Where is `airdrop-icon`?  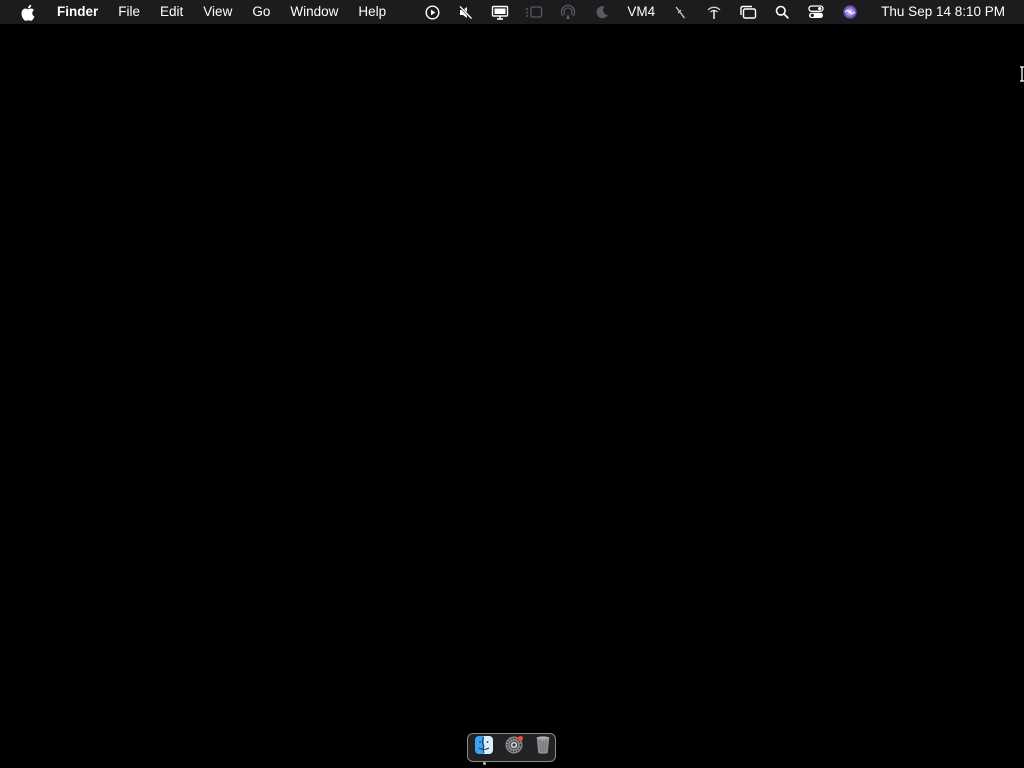 airdrop-icon is located at coordinates (568, 12).